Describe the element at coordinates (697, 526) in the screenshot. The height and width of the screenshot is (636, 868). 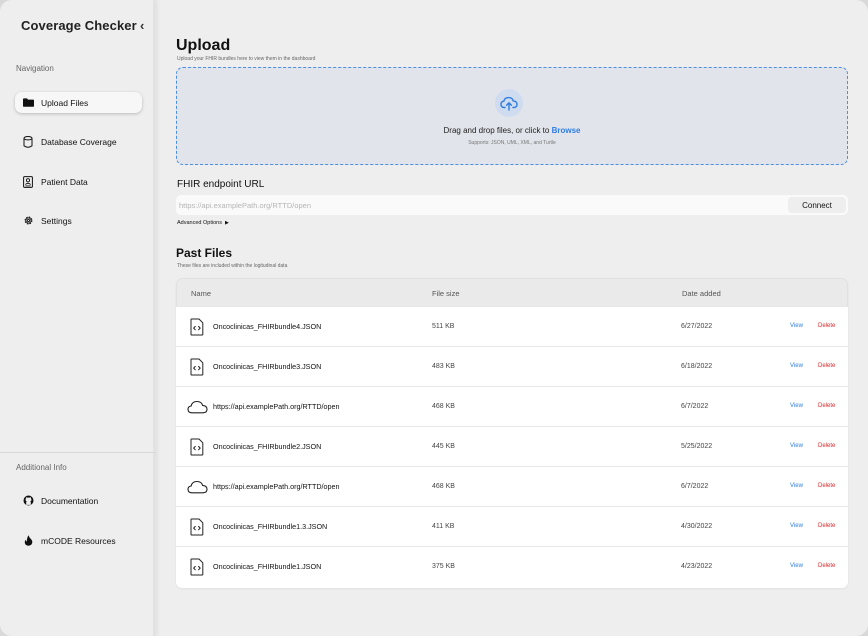
I see `date-added: 4/30/2022` at that location.